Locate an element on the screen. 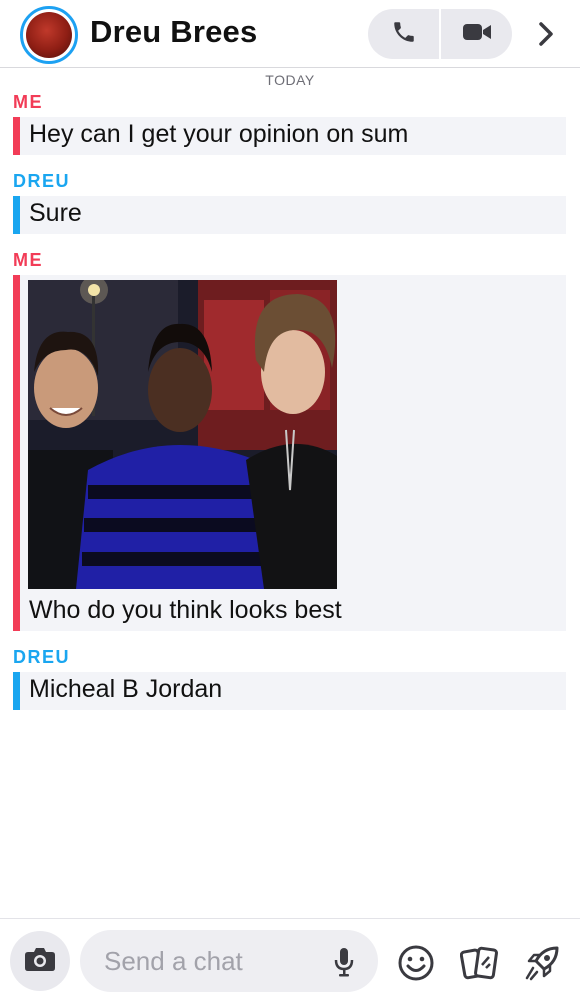  camera-icon is located at coordinates (40, 961).